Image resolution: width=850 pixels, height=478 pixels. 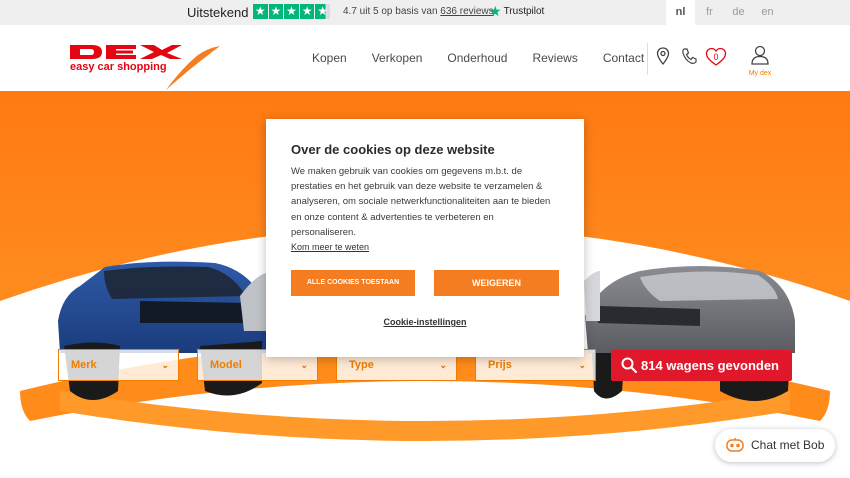 I want to click on accept-all-cookies-button: ALLE COOKIES TOESTAAN, so click(x=353, y=283).